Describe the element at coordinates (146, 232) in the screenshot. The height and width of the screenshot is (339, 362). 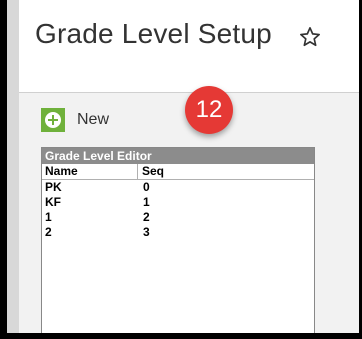
I see `cell-seq: 3` at that location.